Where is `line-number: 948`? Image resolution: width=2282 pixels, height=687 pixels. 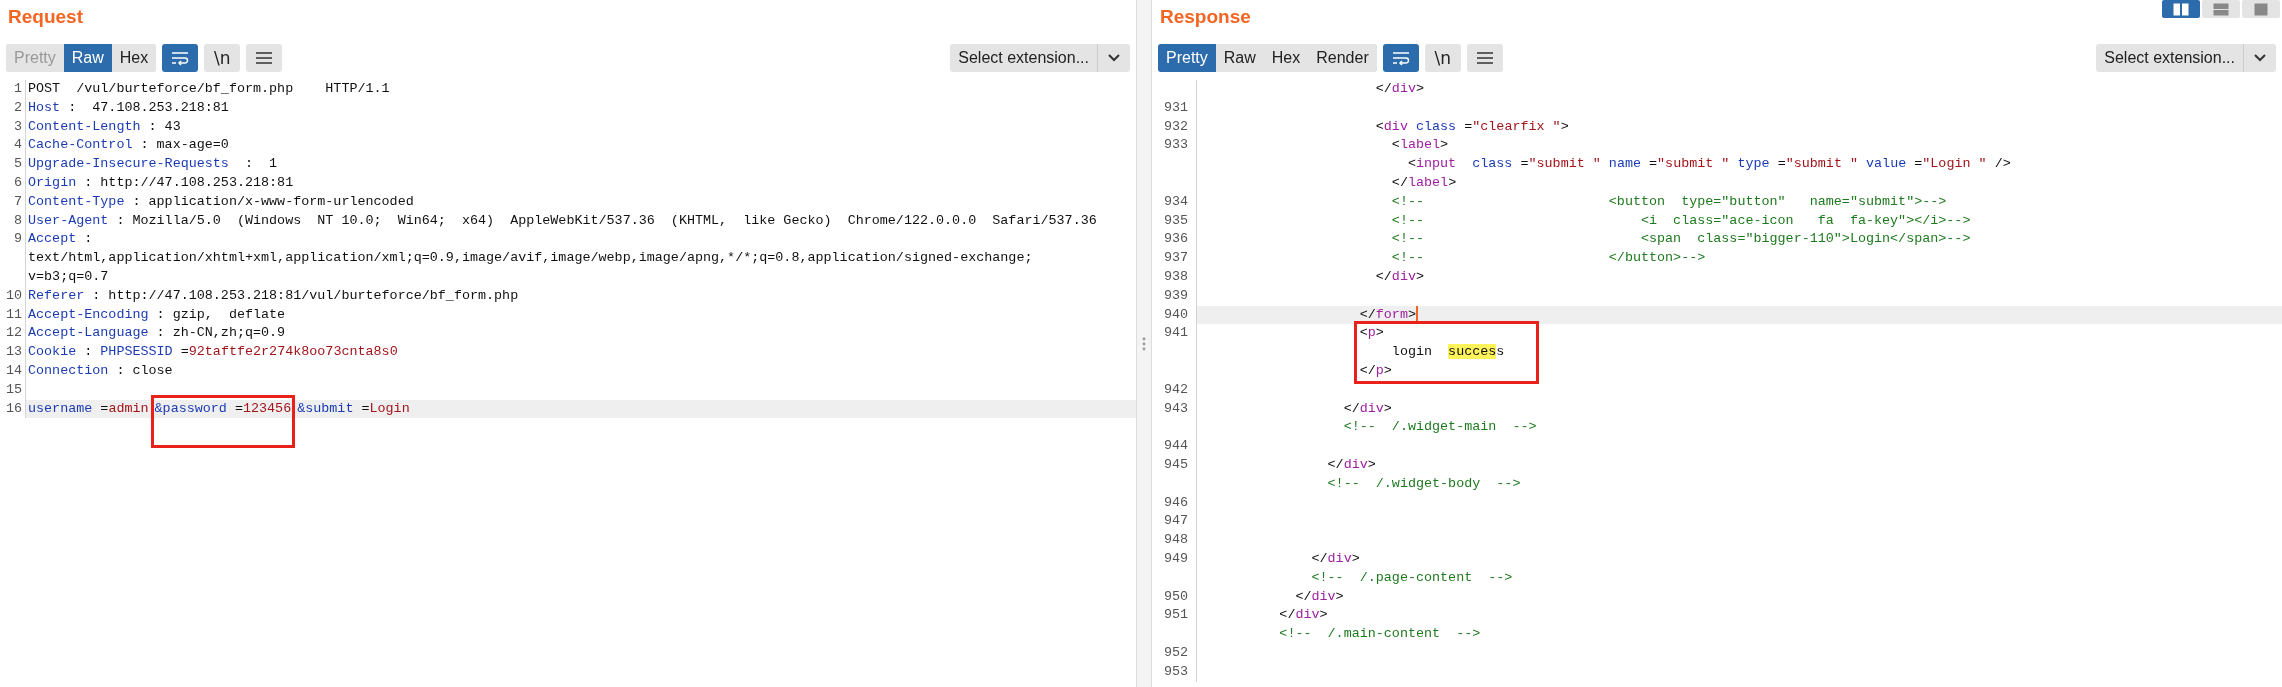 line-number: 948 is located at coordinates (1175, 540).